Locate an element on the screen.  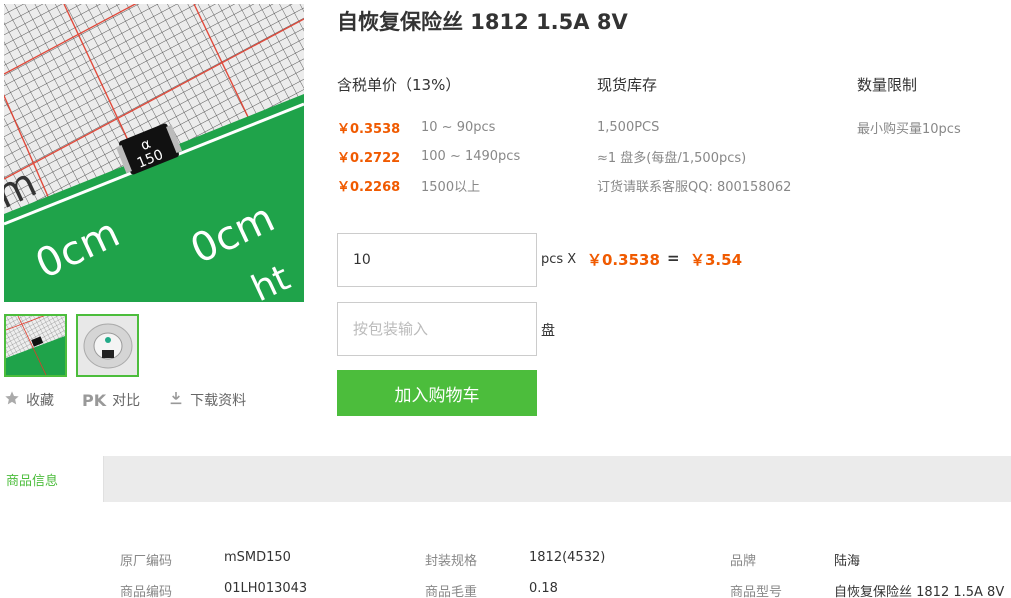
compare-label: 对比 is located at coordinates (126, 401).